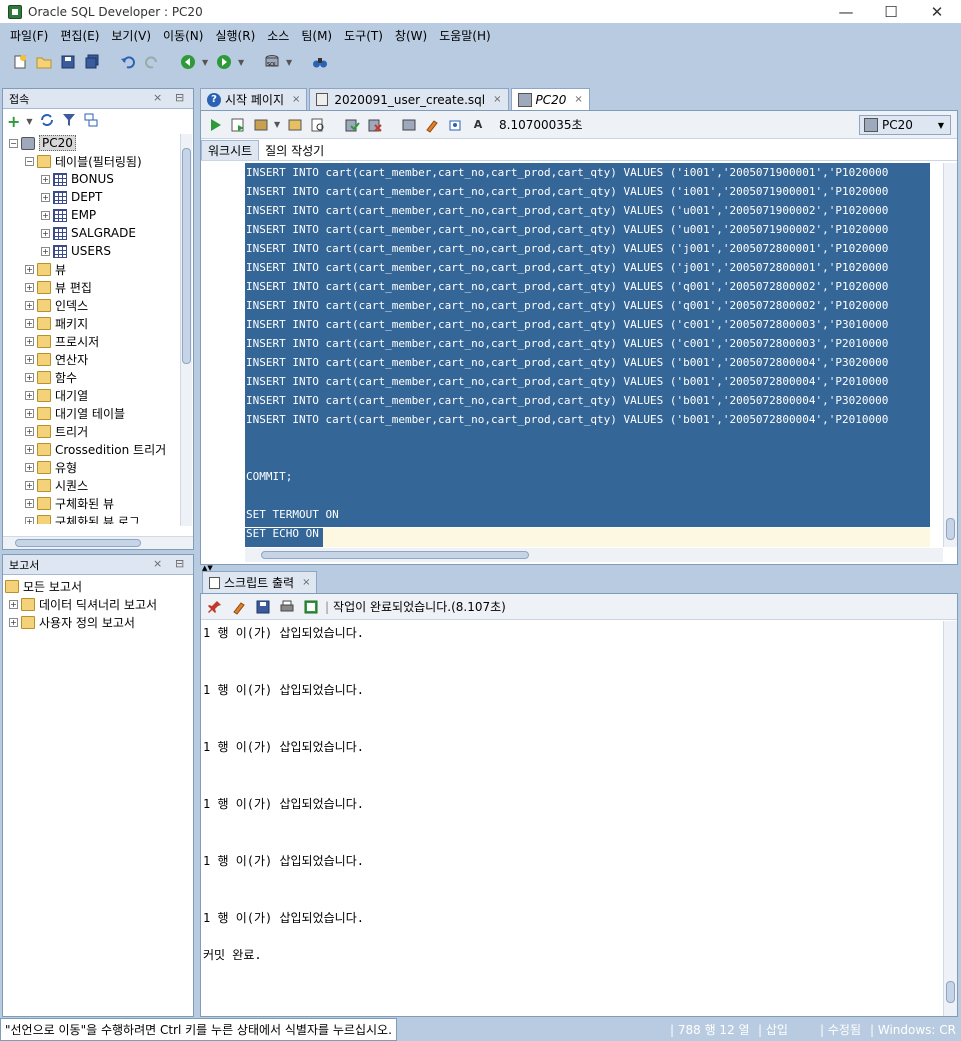  Describe the element at coordinates (311, 607) in the screenshot. I see `script-output-log-icon` at that location.